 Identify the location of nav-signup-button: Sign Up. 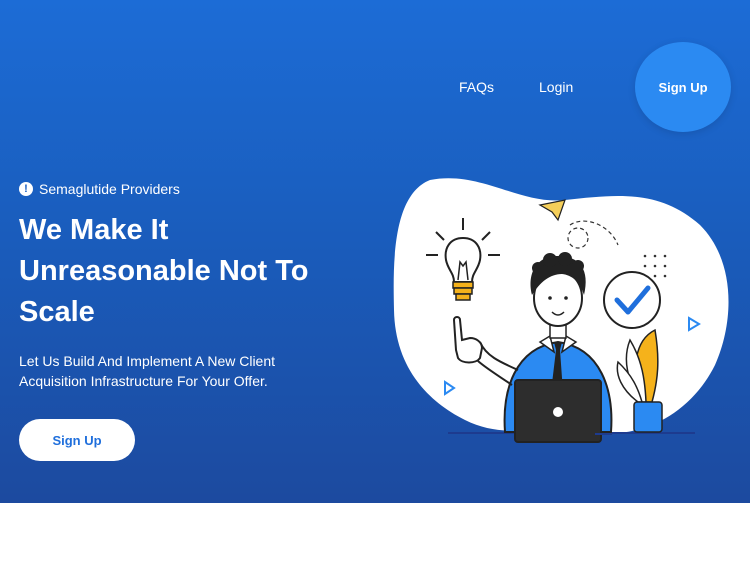
(683, 87).